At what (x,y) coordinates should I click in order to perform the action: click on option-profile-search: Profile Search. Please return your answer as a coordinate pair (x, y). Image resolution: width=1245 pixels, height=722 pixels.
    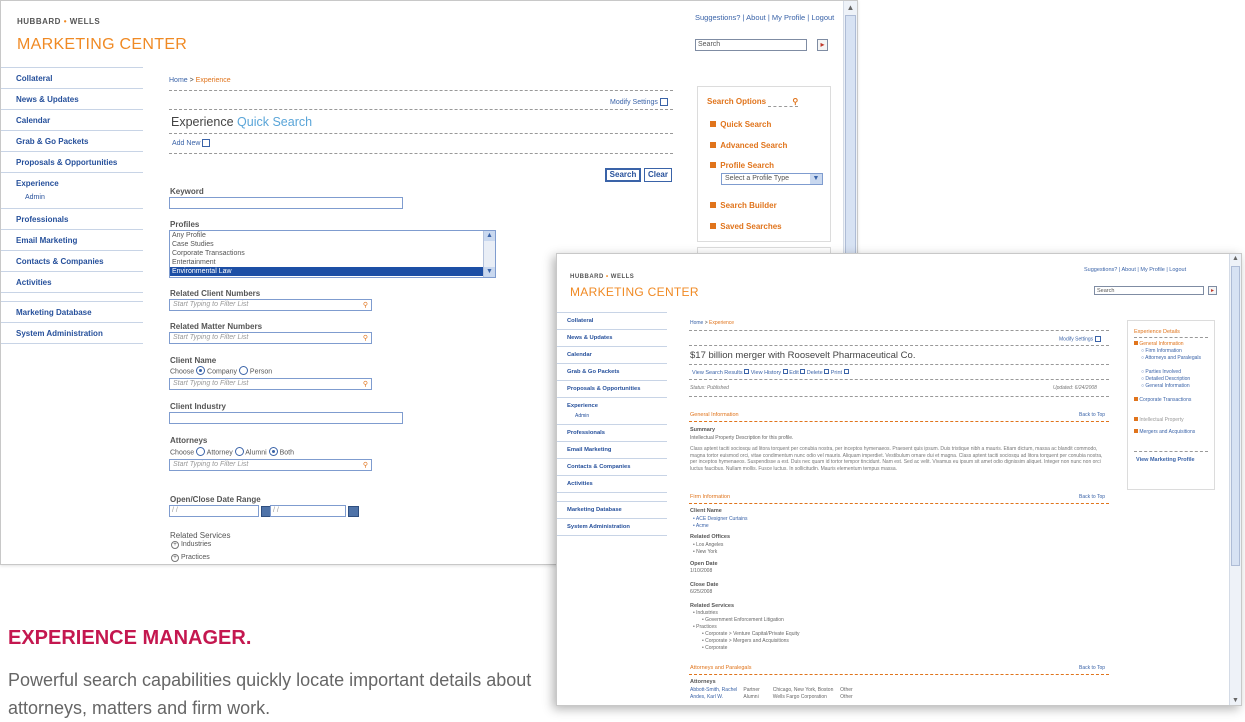
    Looking at the image, I should click on (742, 165).